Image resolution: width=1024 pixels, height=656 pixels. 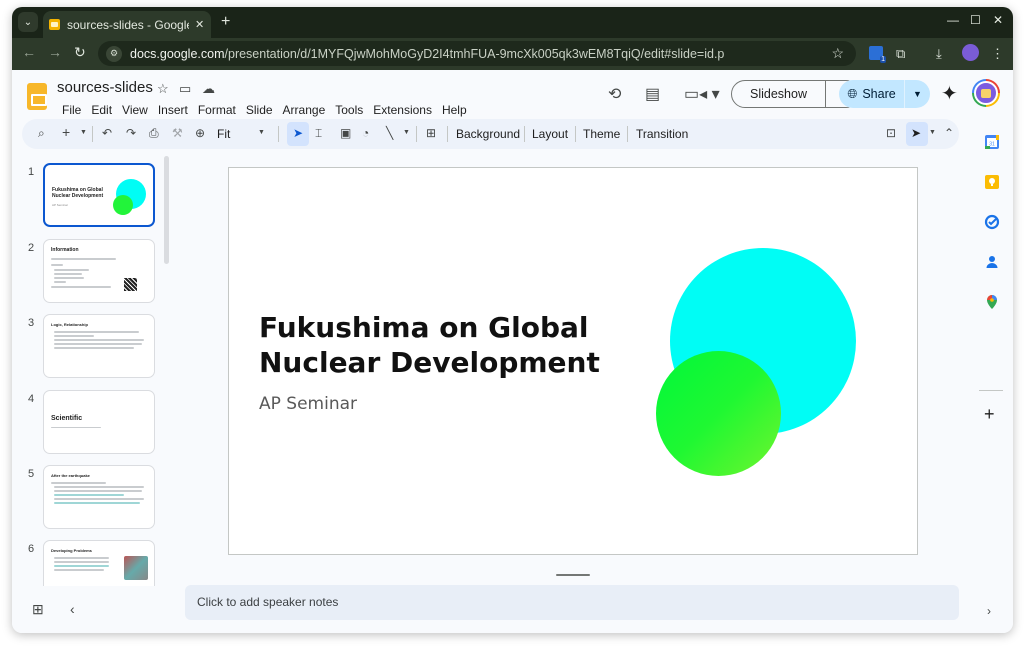 What do you see at coordinates (779, 94) in the screenshot?
I see `slideshow-label: Slideshow` at bounding box center [779, 94].